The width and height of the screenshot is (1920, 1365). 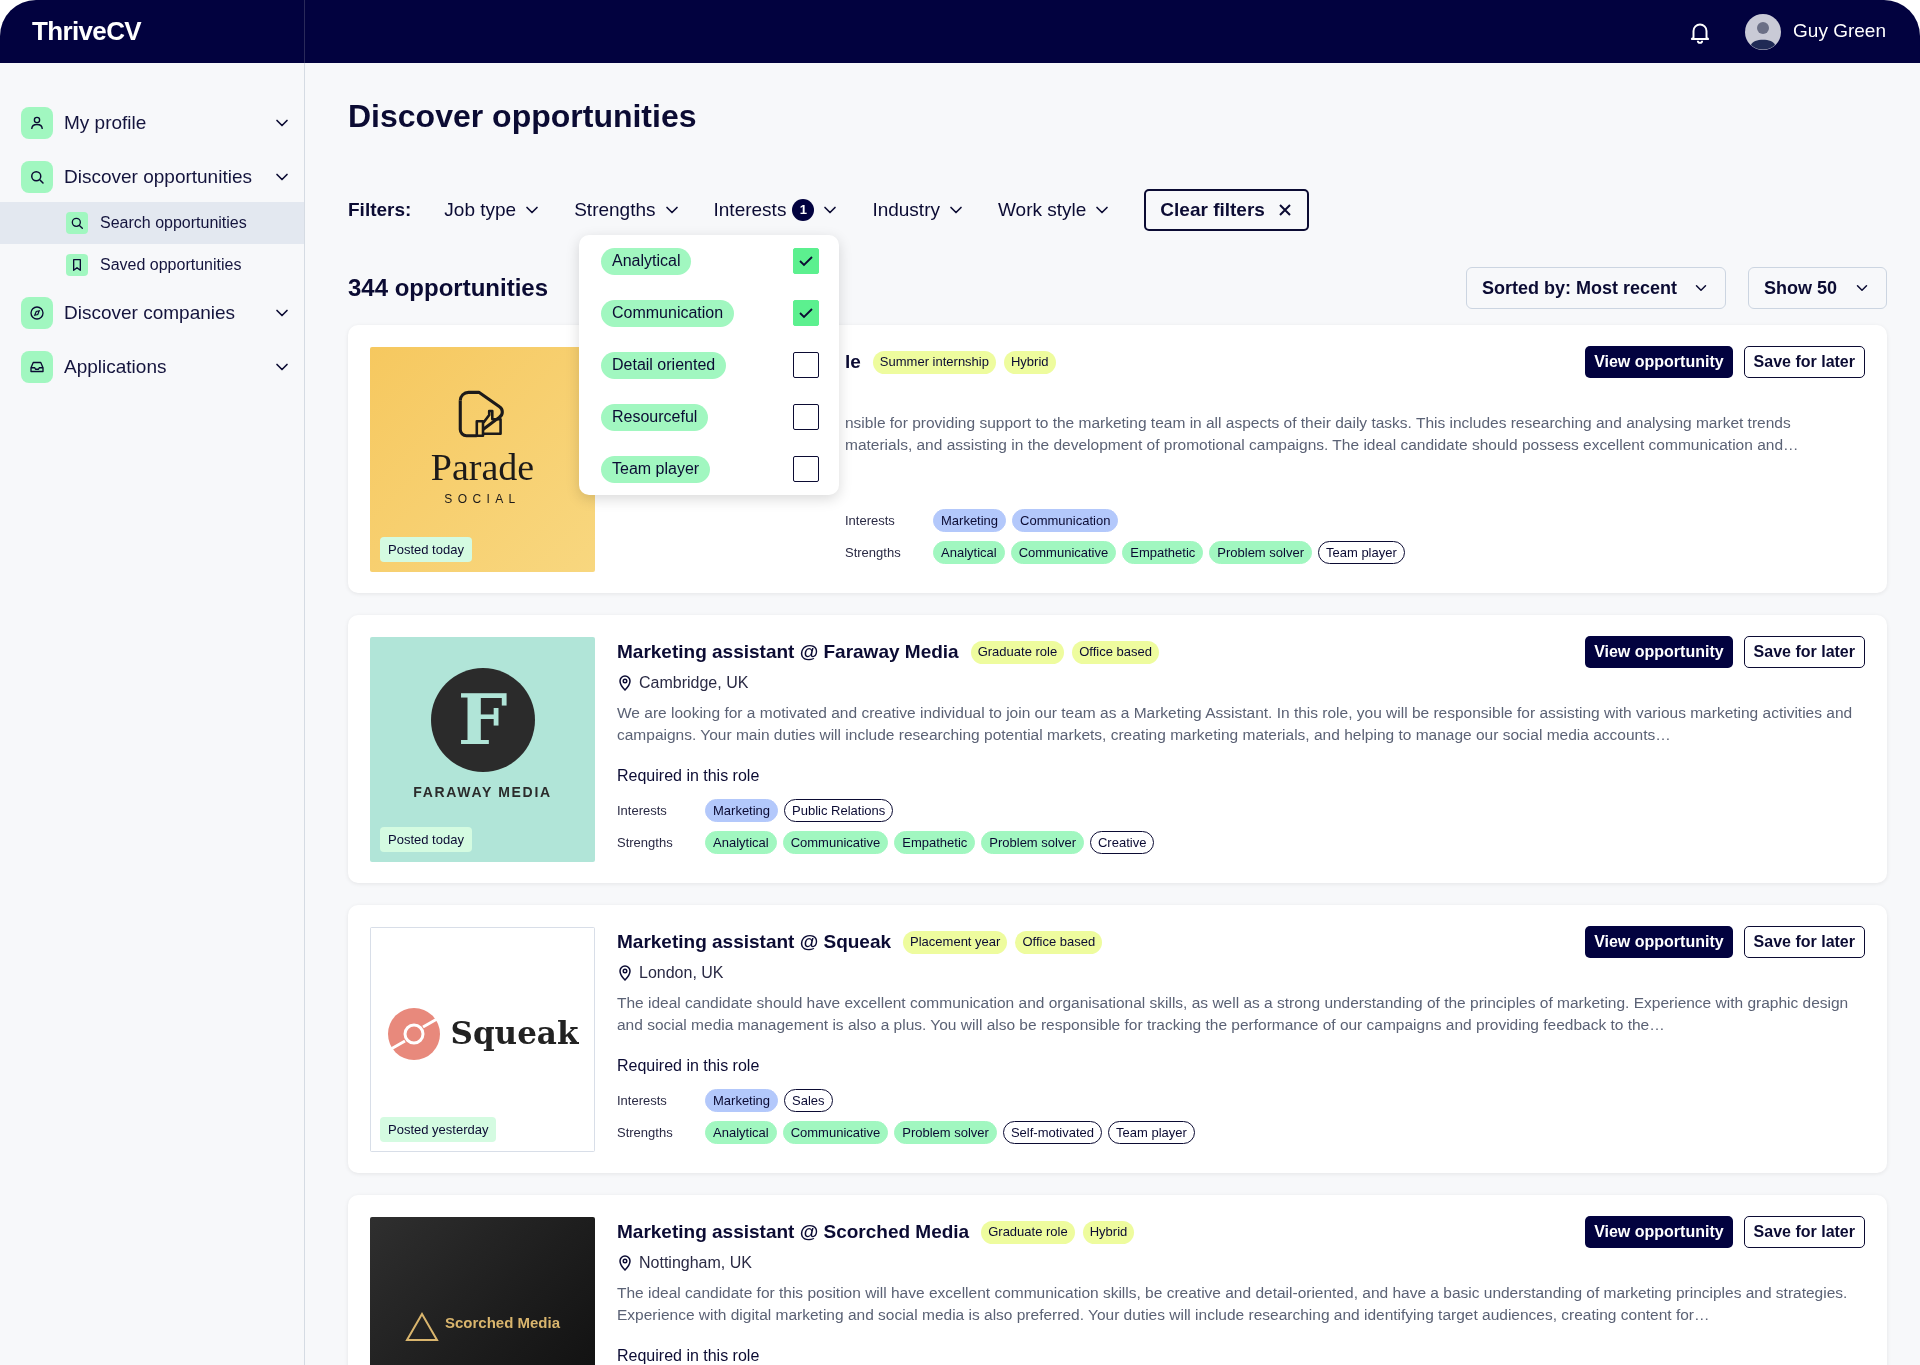 What do you see at coordinates (438, 1129) in the screenshot?
I see `posted-badge: Posted yesterday` at bounding box center [438, 1129].